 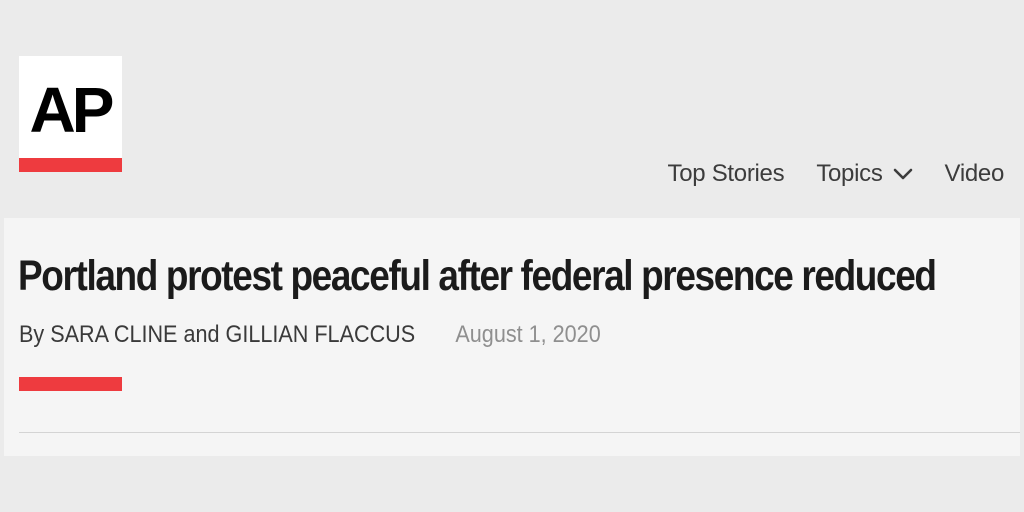 I want to click on author-link-sara-cline: SARA CLINE, so click(x=113, y=334).